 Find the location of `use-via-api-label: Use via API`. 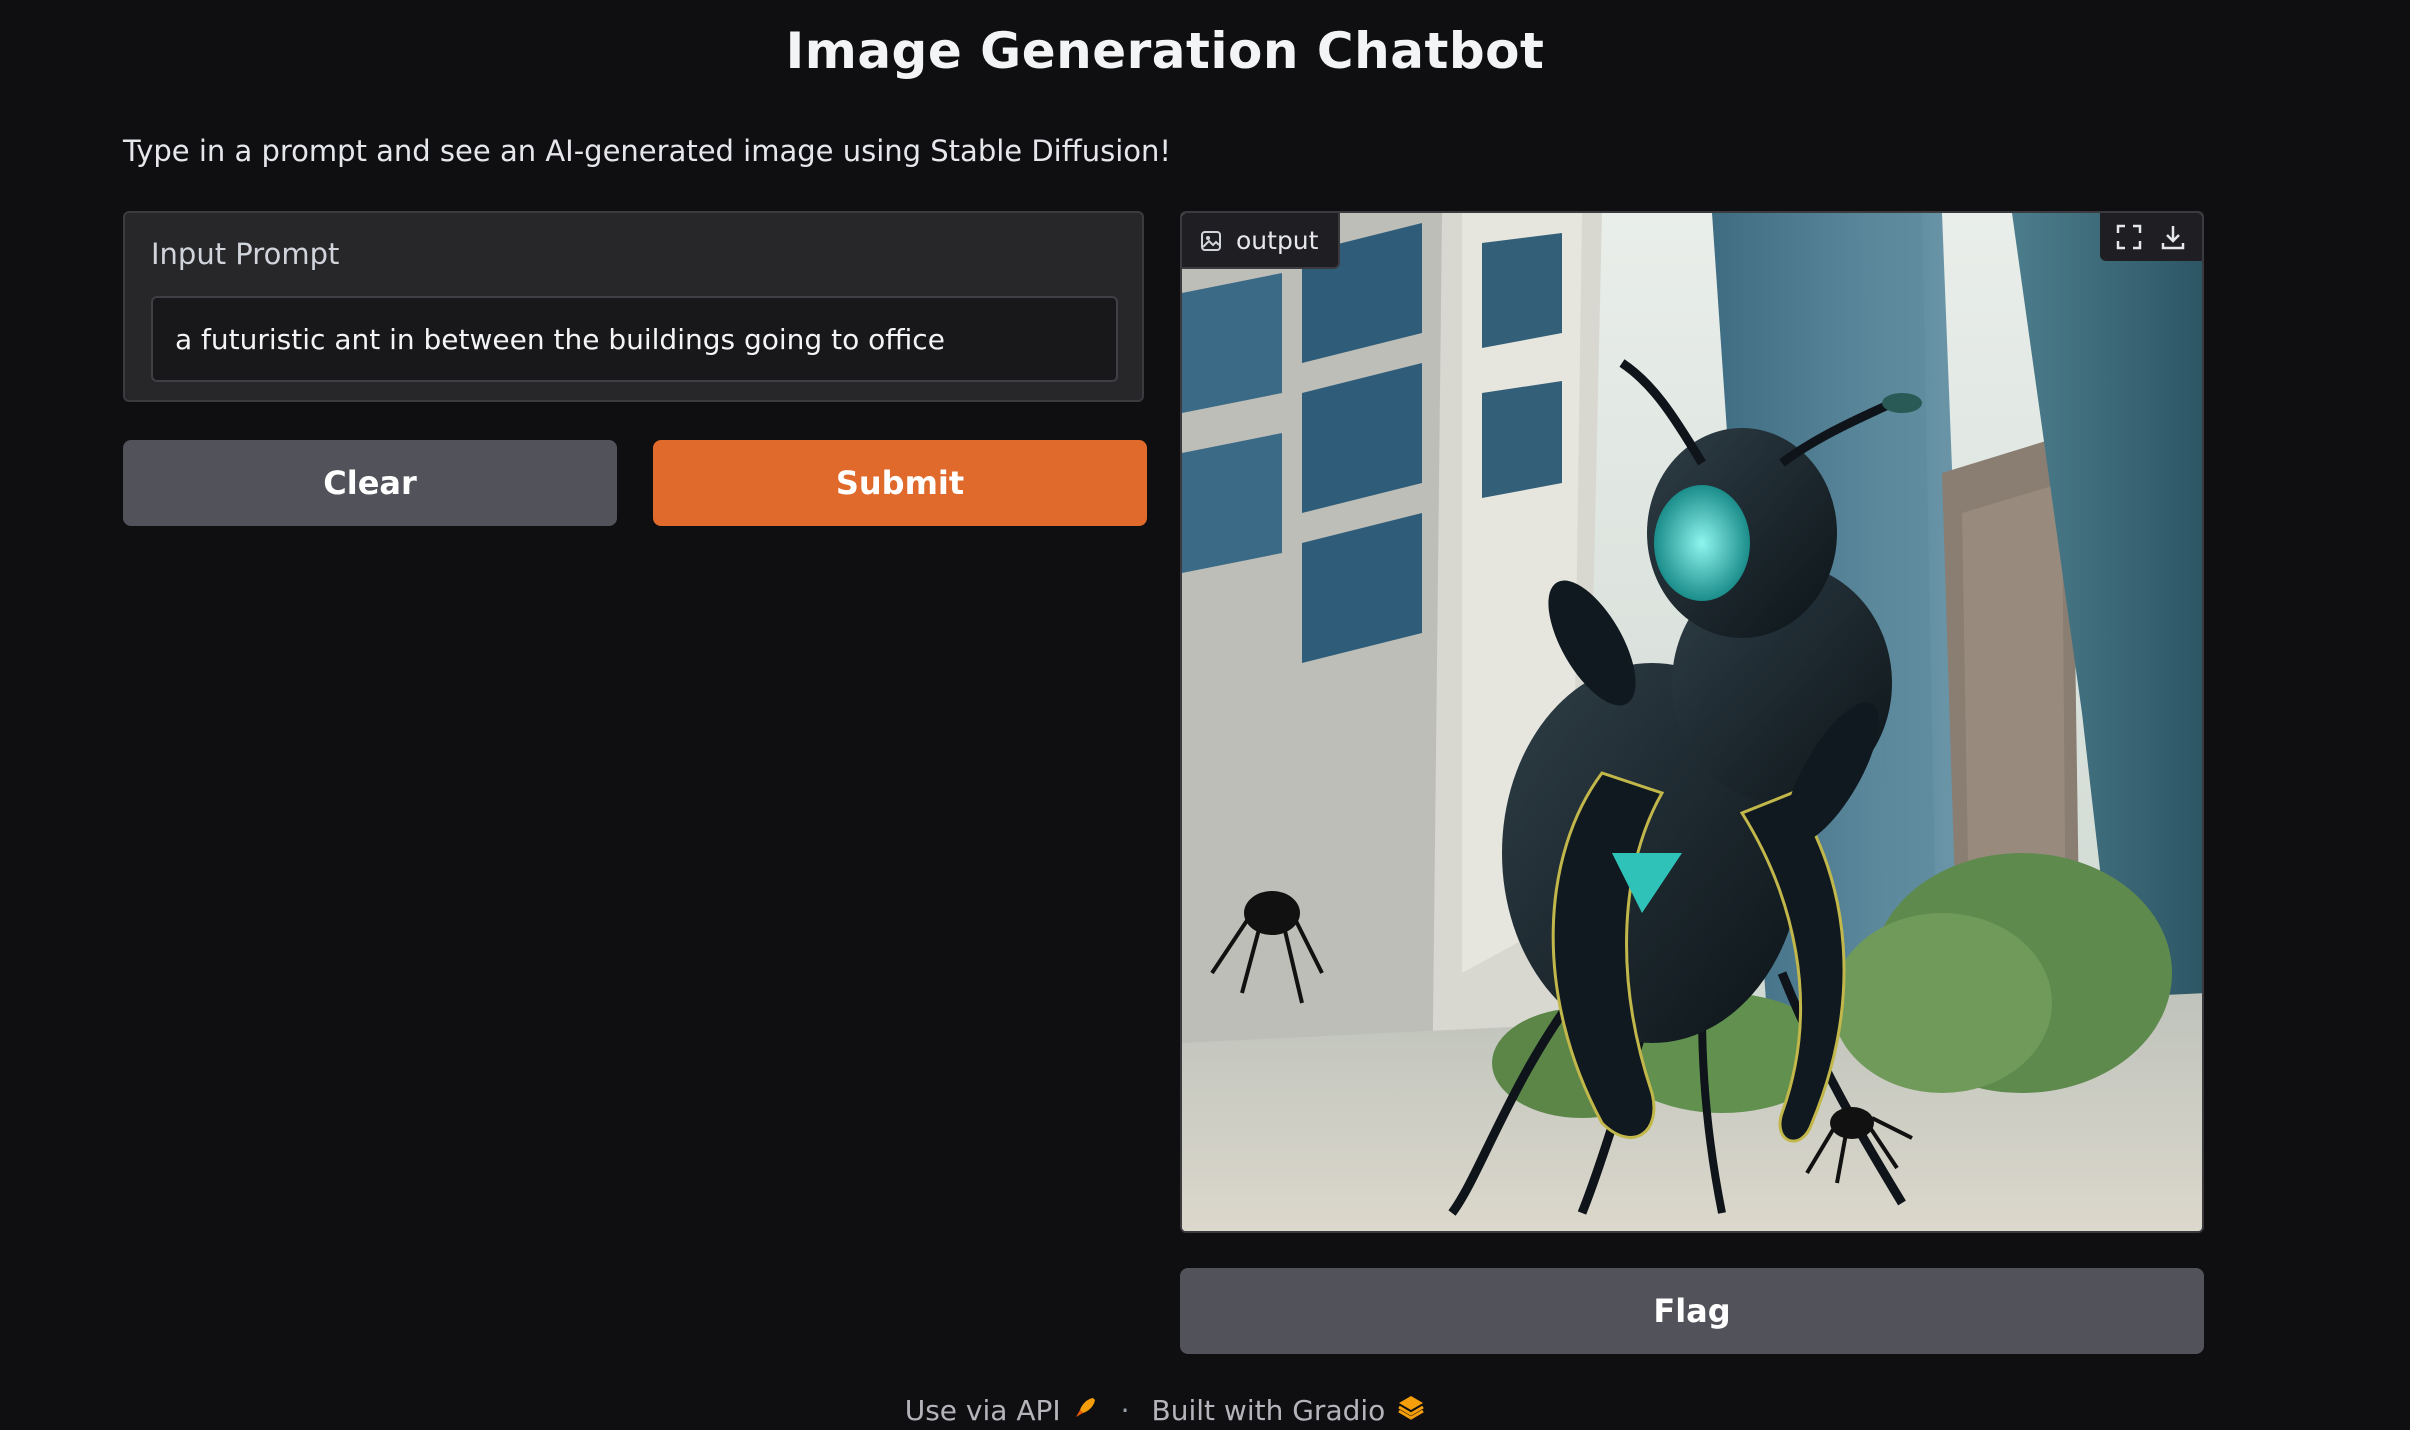

use-via-api-label: Use via API is located at coordinates (982, 1410).